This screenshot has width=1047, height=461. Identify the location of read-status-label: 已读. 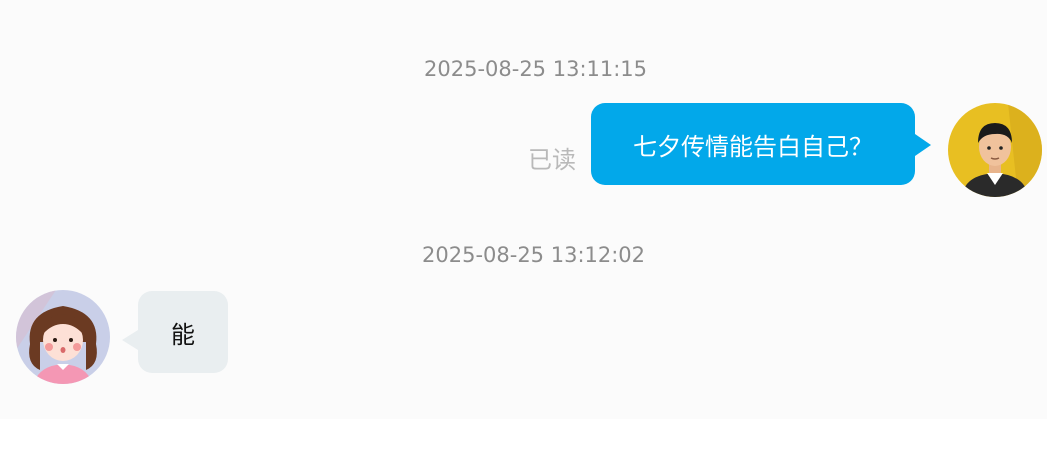
(552, 160).